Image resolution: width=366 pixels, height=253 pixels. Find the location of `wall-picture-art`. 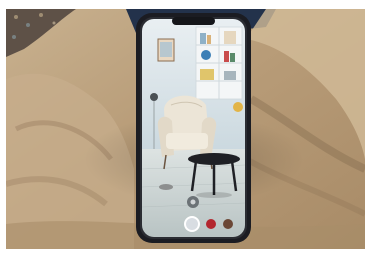

wall-picture-art is located at coordinates (166, 49).